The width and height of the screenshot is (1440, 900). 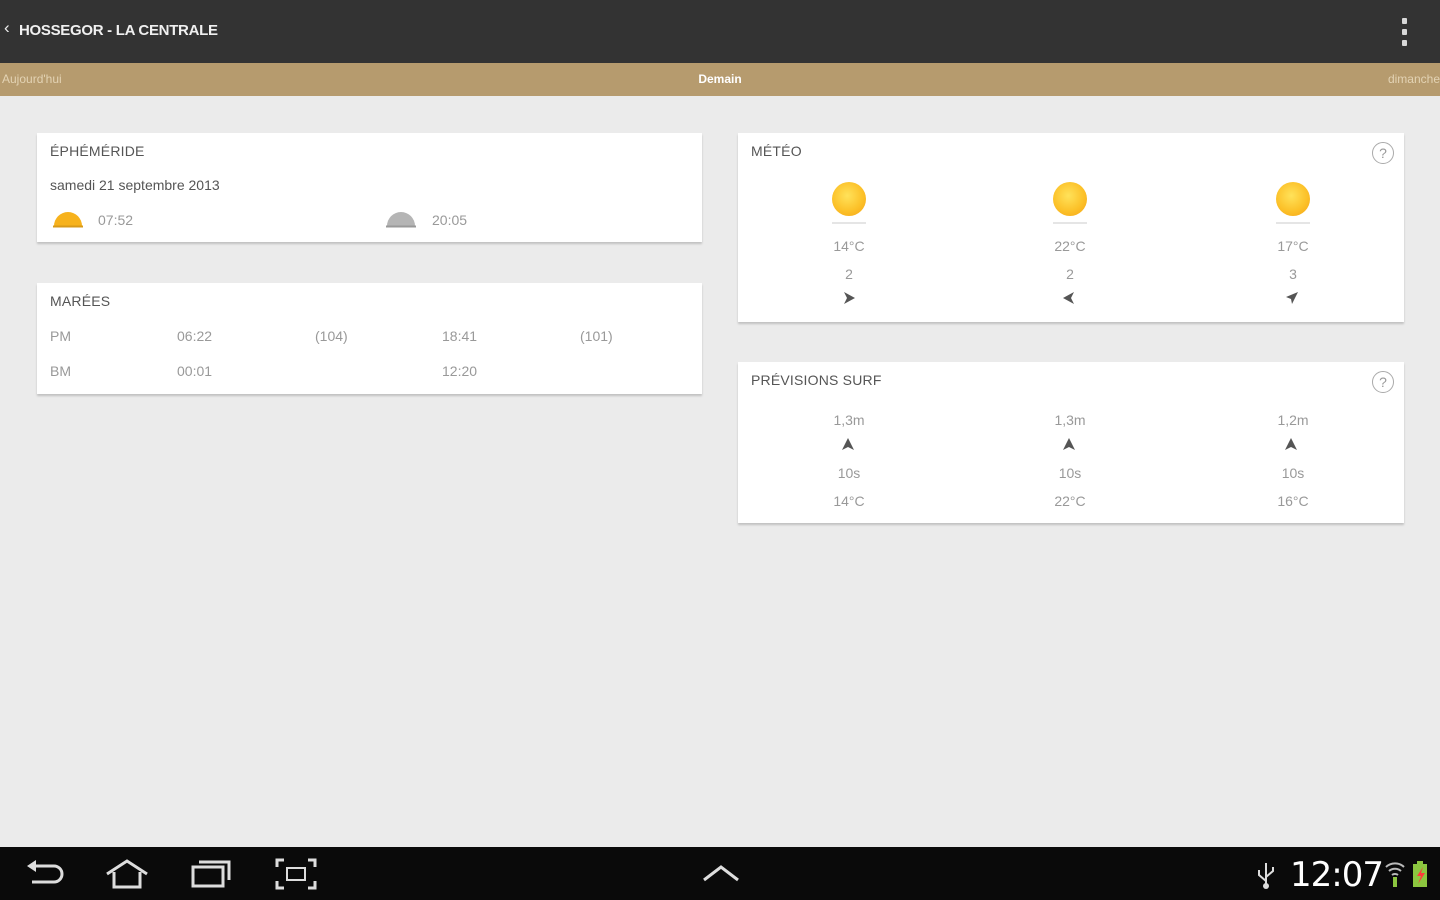 What do you see at coordinates (849, 501) in the screenshot?
I see `surf-water-temperature: 14°C` at bounding box center [849, 501].